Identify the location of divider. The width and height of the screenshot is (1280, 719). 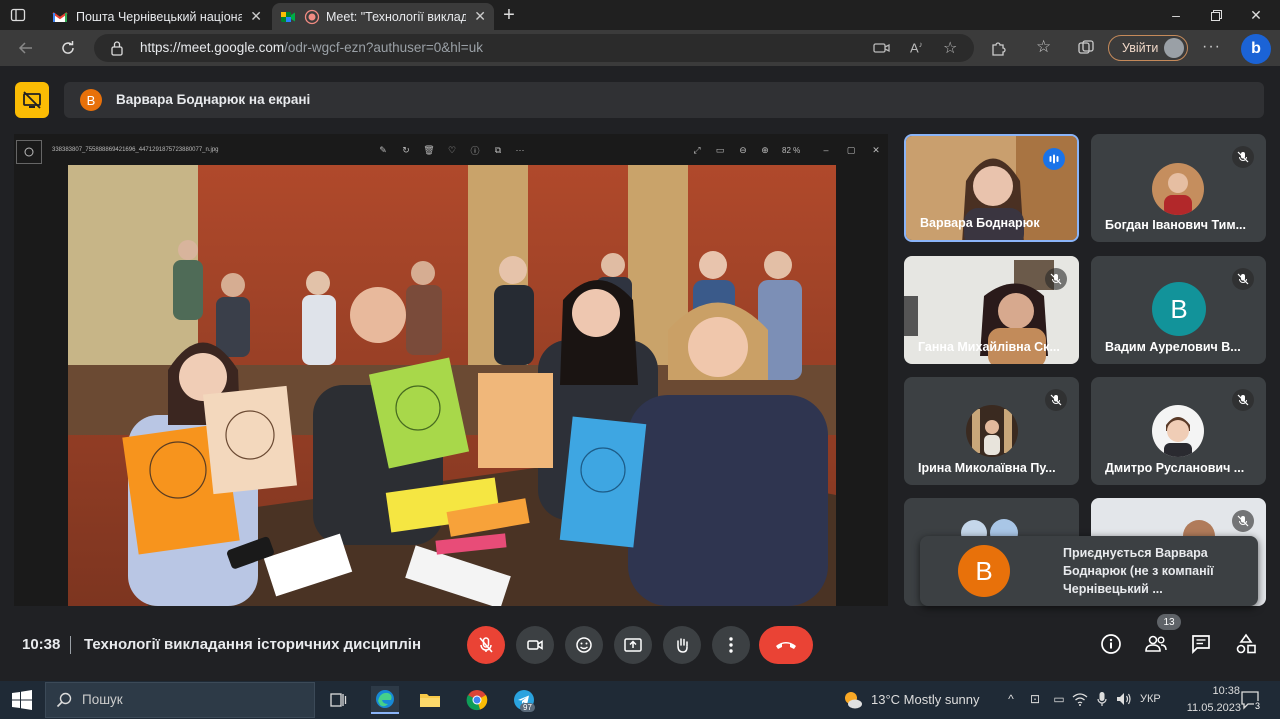
(70, 645).